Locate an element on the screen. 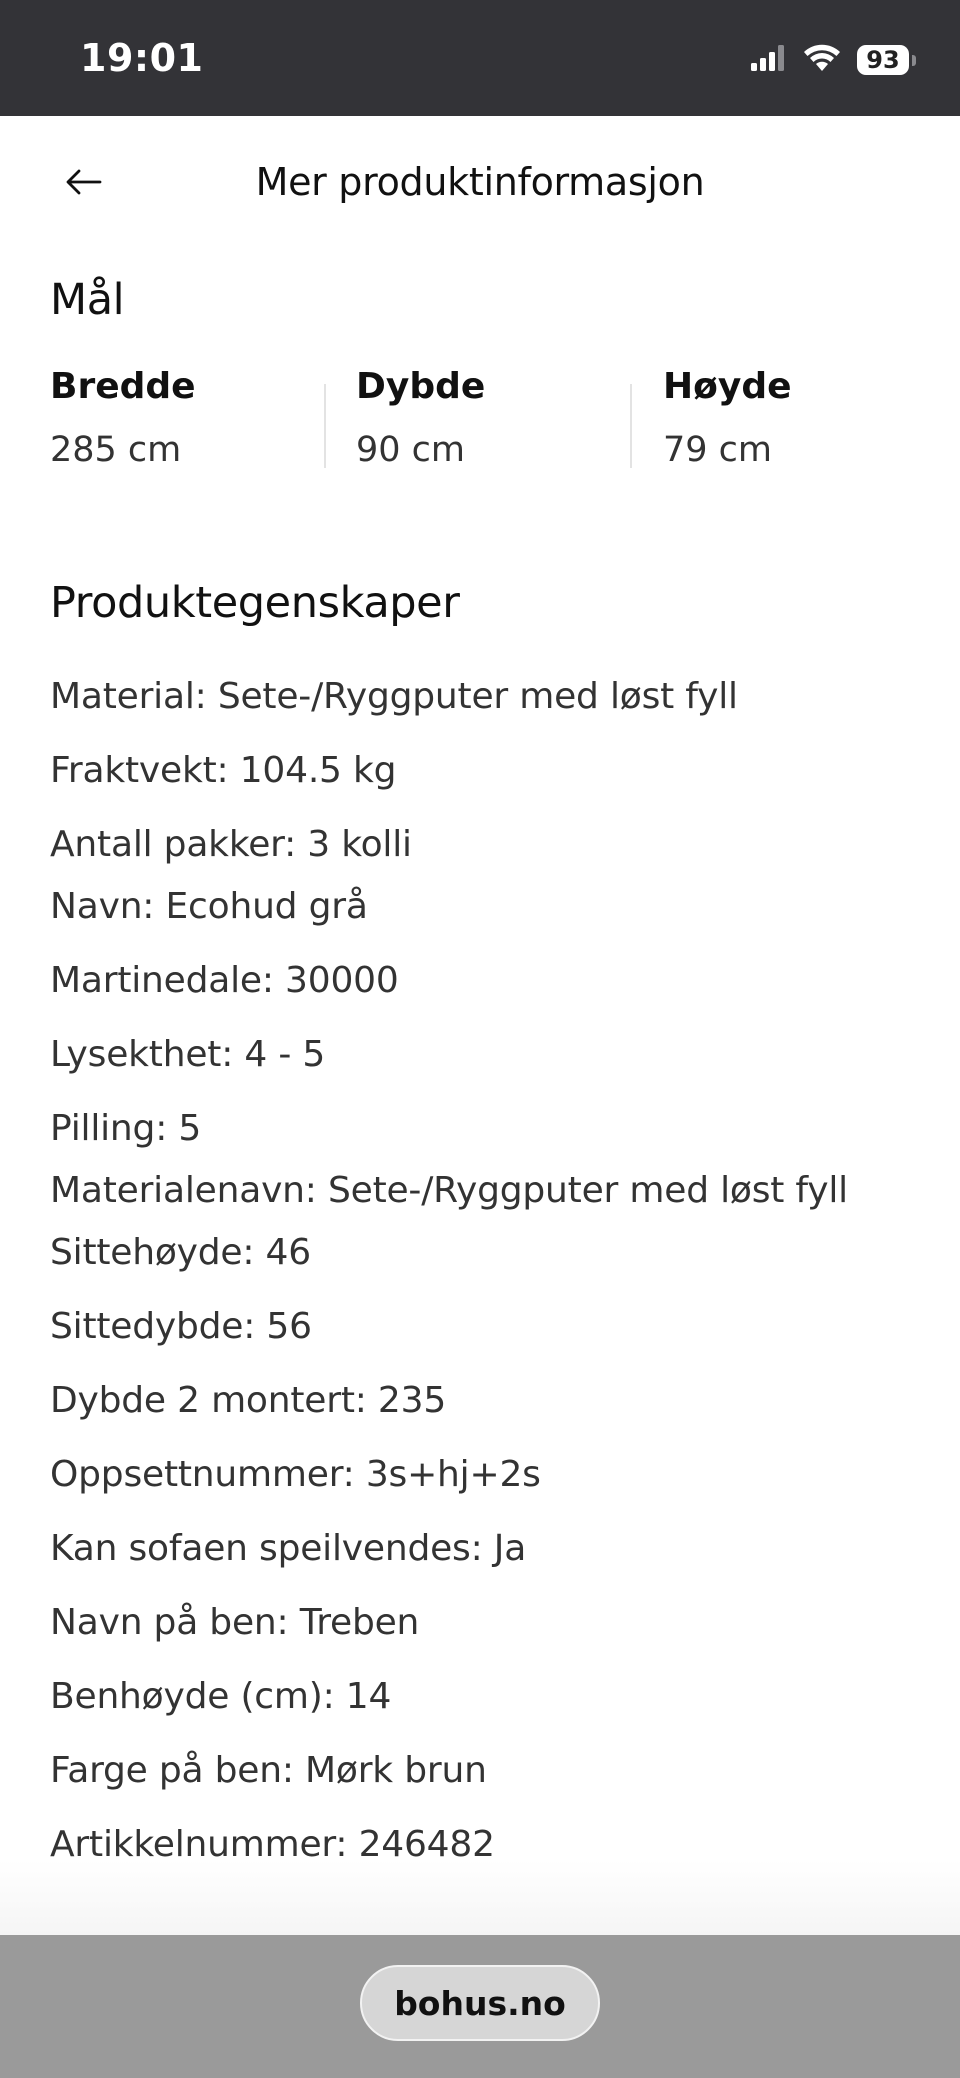  dimension-value: 285 cm is located at coordinates (116, 450).